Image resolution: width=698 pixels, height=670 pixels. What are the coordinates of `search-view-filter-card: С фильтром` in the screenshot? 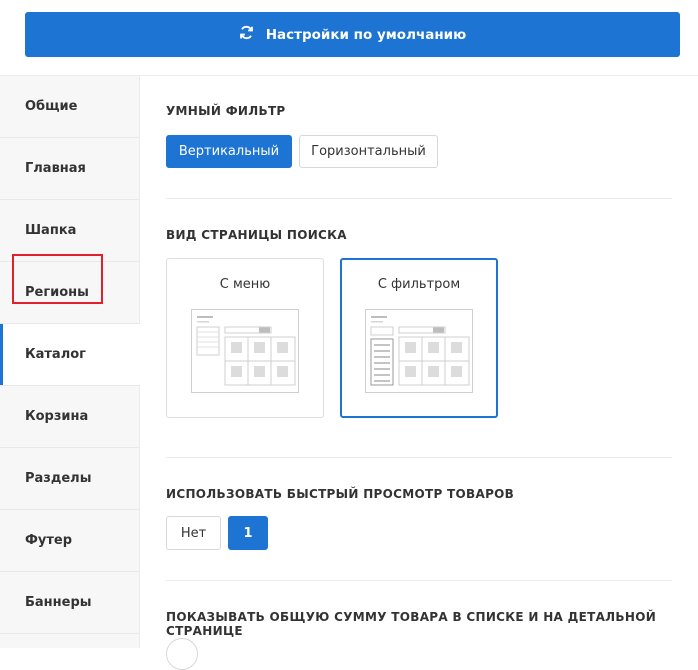 It's located at (419, 338).